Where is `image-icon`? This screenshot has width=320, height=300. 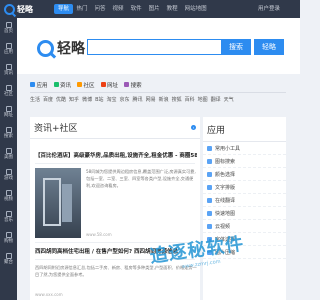 image-icon is located at coordinates (8, 151).